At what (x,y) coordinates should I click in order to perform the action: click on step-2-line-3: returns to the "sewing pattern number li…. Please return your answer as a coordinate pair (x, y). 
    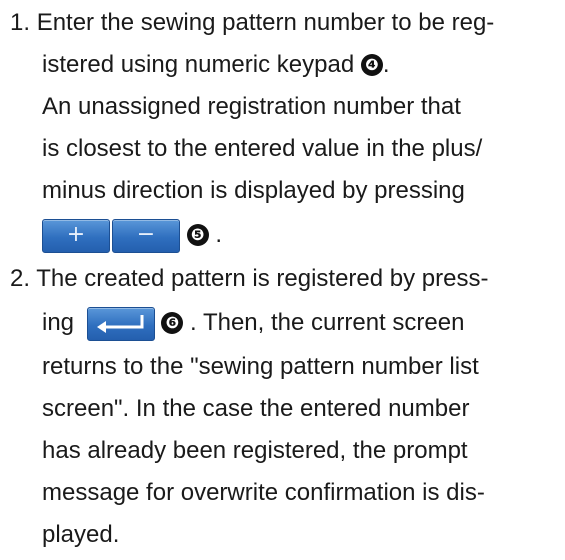
    Looking at the image, I should click on (260, 367).